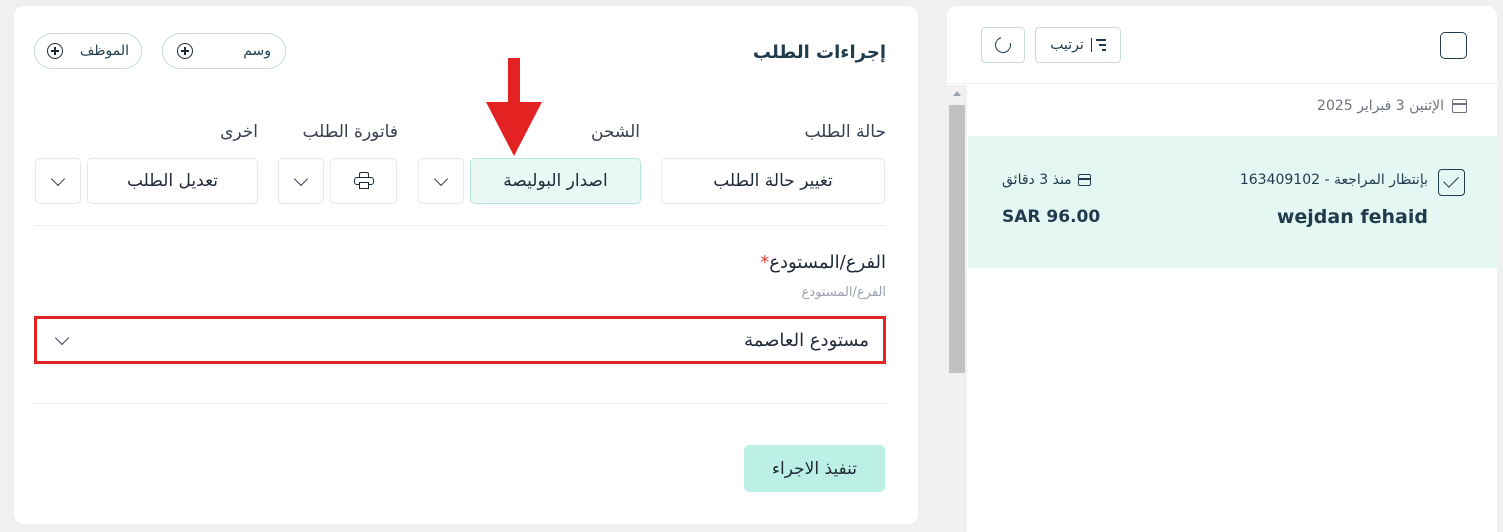 This screenshot has height=532, width=1503. Describe the element at coordinates (1098, 45) in the screenshot. I see `sort-icon` at that location.